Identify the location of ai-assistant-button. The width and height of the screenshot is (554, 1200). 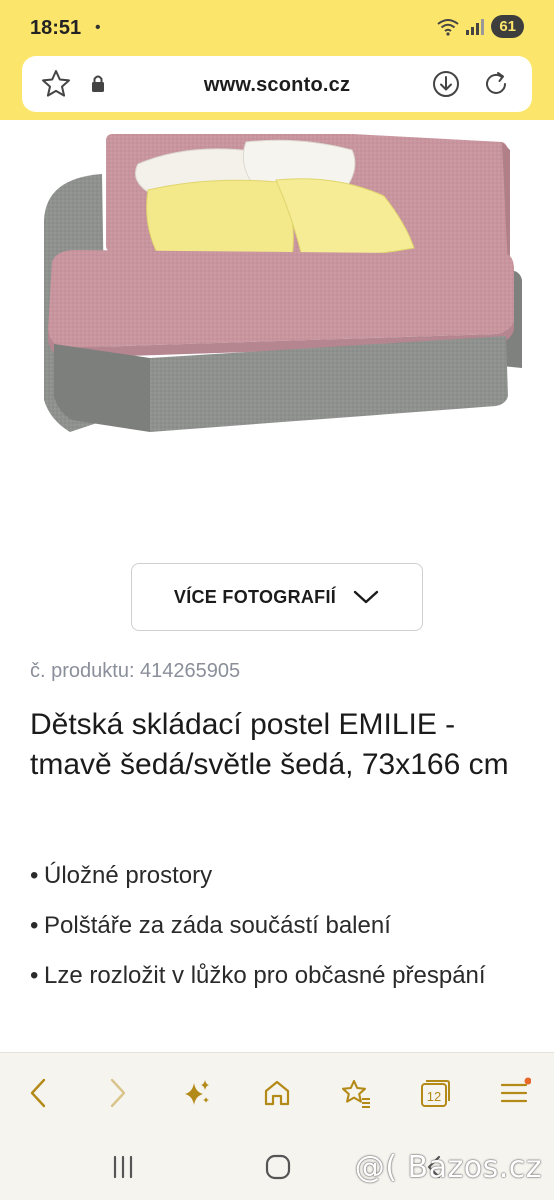
(197, 1093).